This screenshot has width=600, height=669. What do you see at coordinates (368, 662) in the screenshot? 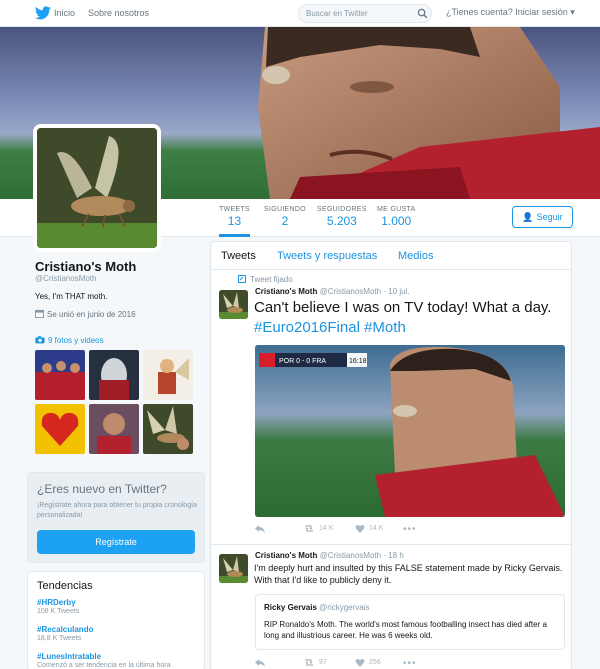
I see `like-button: 256` at bounding box center [368, 662].